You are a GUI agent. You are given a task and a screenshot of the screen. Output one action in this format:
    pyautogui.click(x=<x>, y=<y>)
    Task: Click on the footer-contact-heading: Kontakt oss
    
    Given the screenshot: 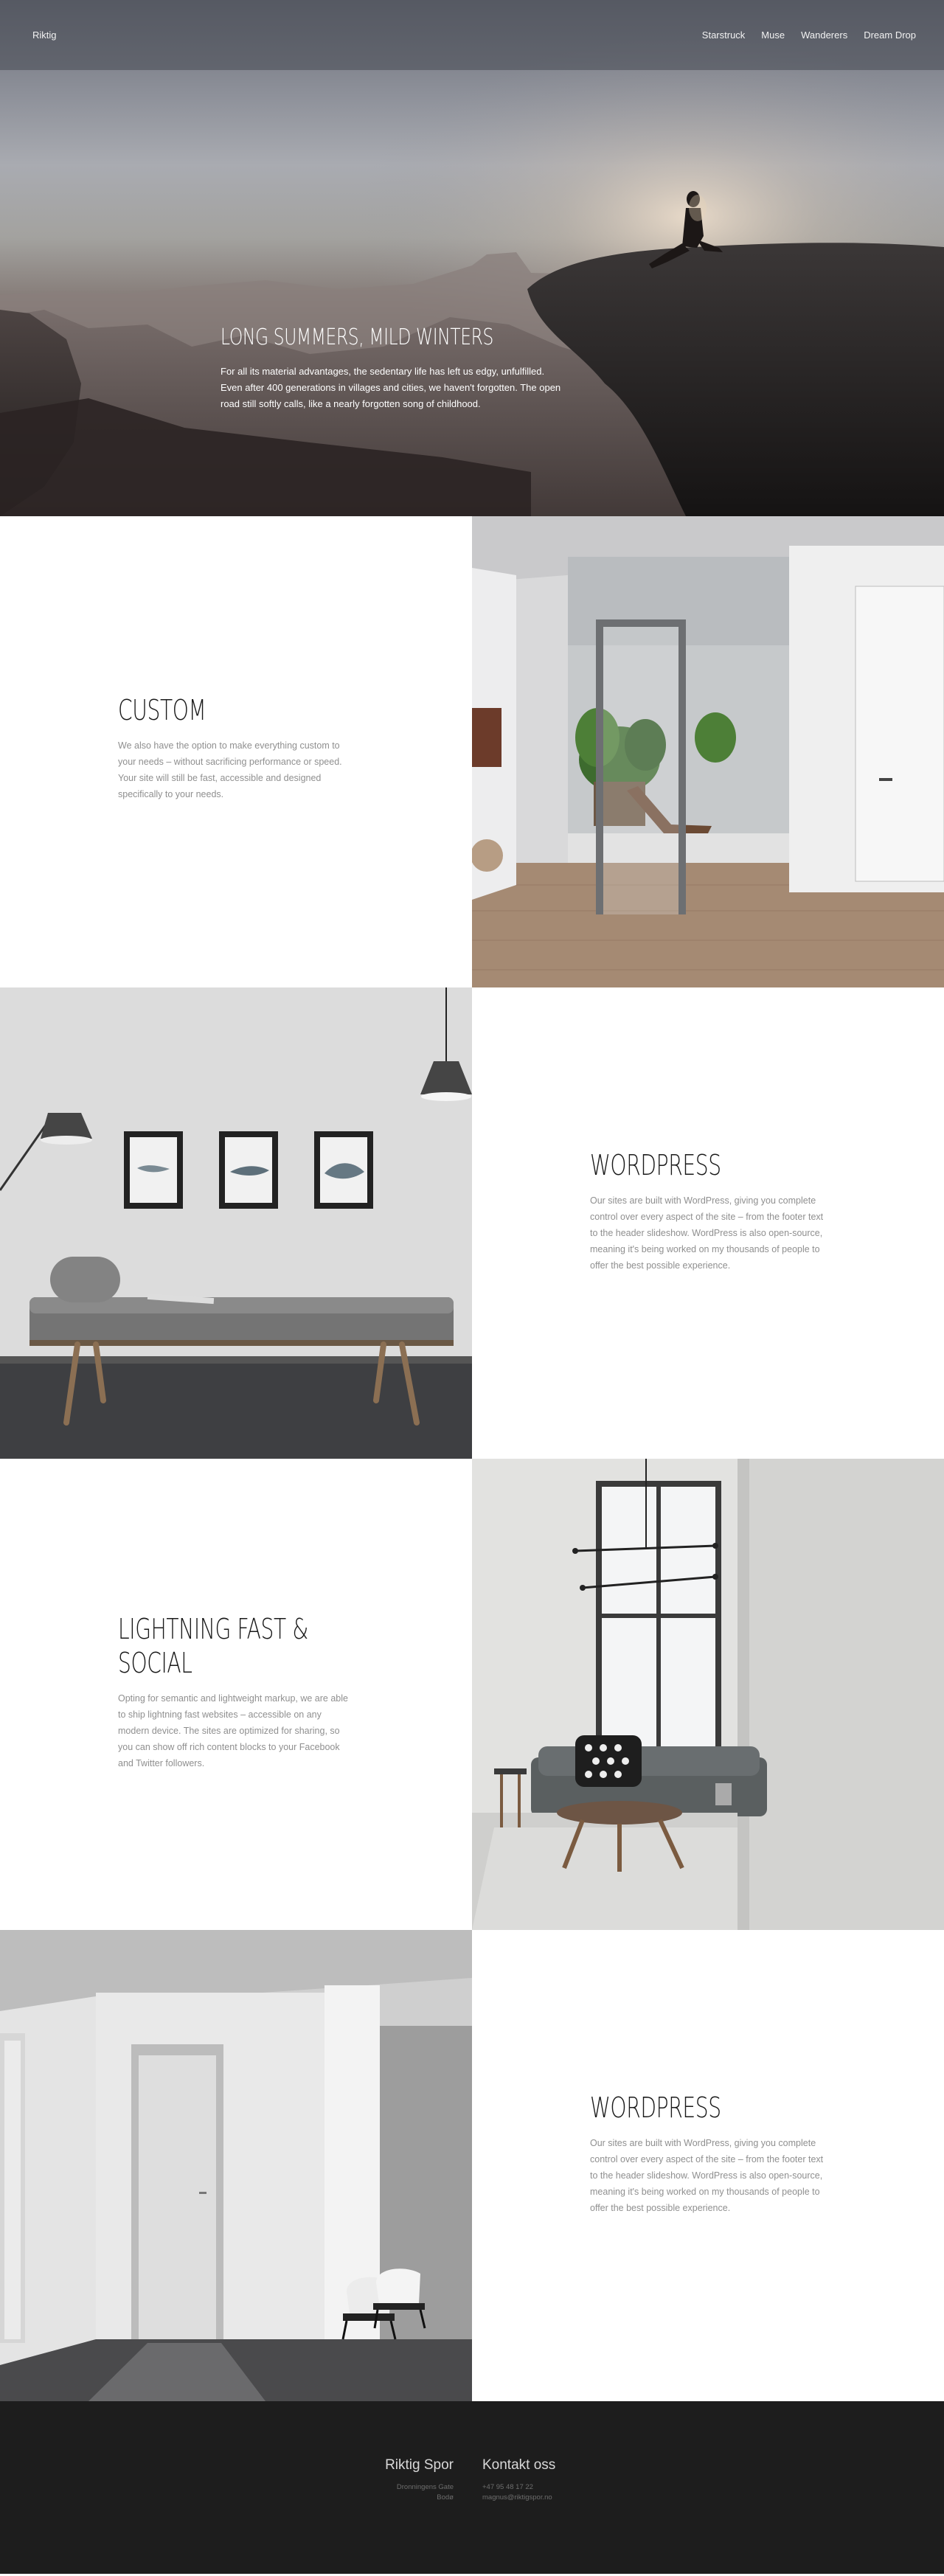 What is the action you would take?
    pyautogui.click(x=519, y=2465)
    